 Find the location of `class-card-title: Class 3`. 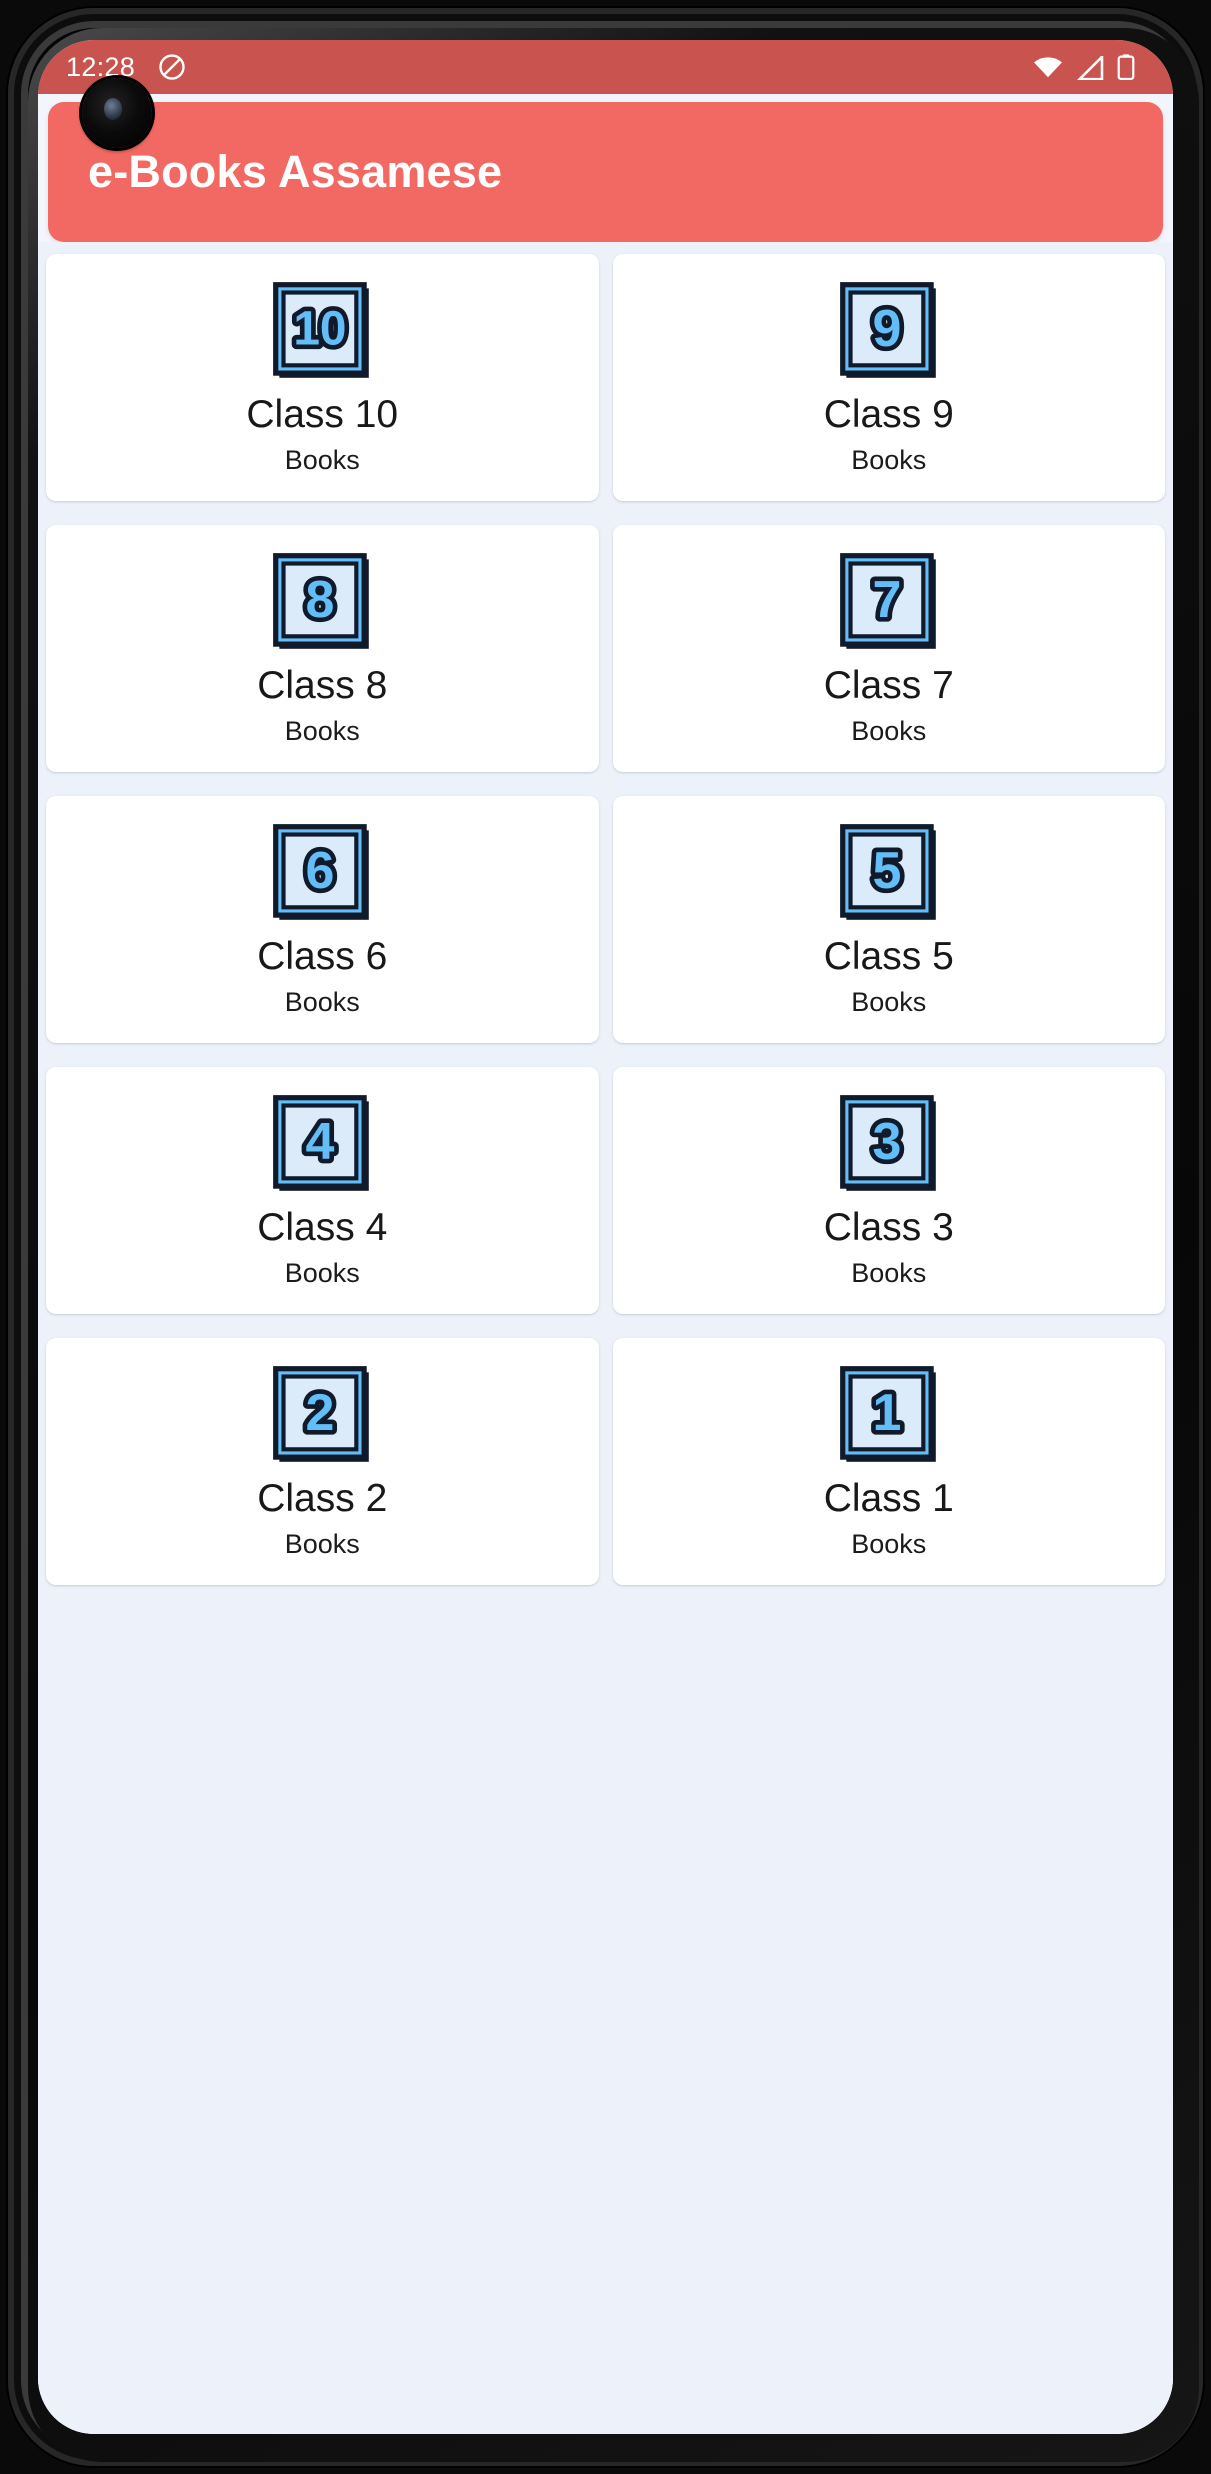

class-card-title: Class 3 is located at coordinates (888, 1227).